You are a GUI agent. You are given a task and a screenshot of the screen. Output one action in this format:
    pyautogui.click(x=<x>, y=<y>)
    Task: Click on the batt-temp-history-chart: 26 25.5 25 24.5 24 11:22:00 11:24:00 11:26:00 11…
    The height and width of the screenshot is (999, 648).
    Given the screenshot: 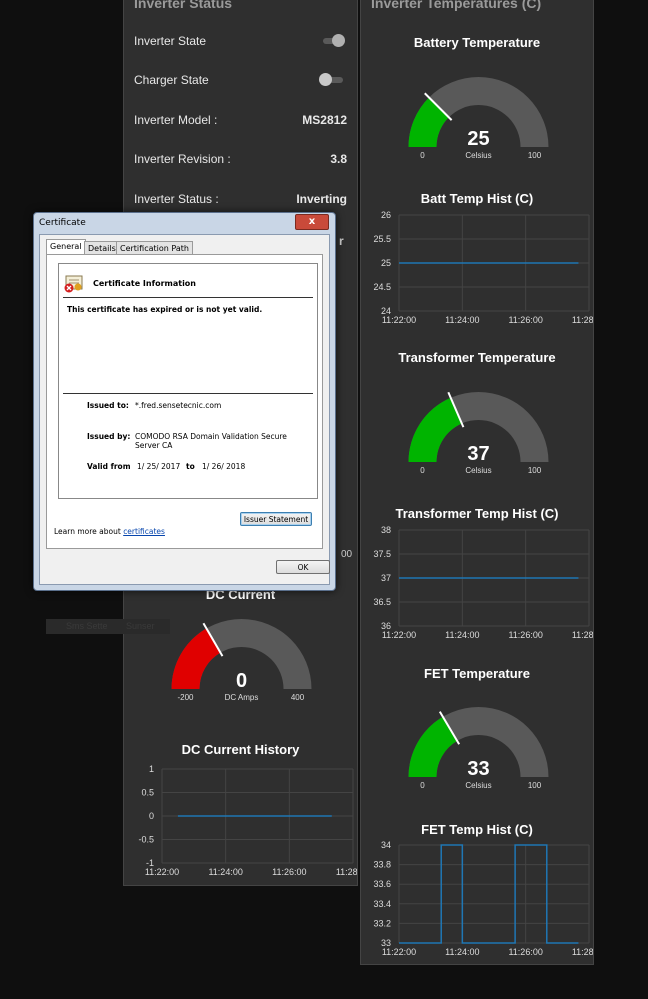 What is the action you would take?
    pyautogui.click(x=477, y=267)
    